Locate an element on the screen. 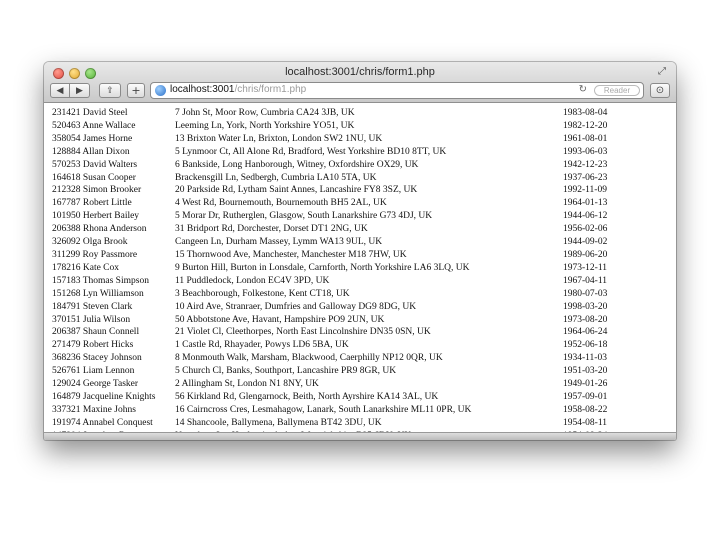  record-address: 2 Allingham St, London N1 8NY, UK is located at coordinates (247, 384).